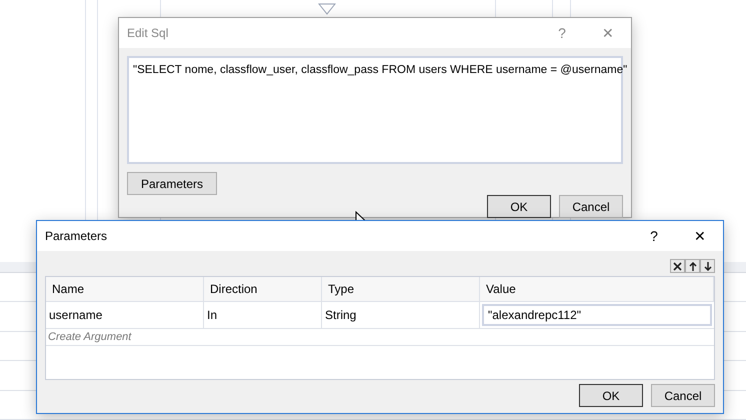 The width and height of the screenshot is (746, 420). I want to click on create-argument-link: Create Argument, so click(380, 337).